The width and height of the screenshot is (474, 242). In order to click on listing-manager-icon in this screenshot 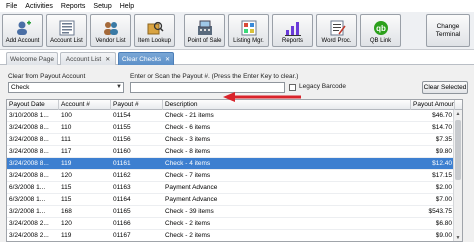, I will do `click(248, 28)`.